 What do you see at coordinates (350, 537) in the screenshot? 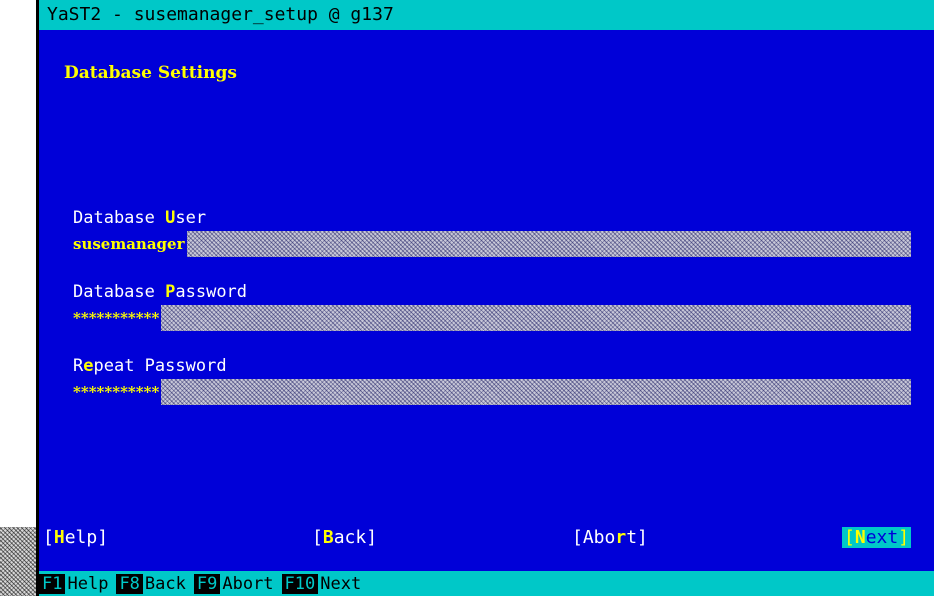
I see `button-label: ack` at bounding box center [350, 537].